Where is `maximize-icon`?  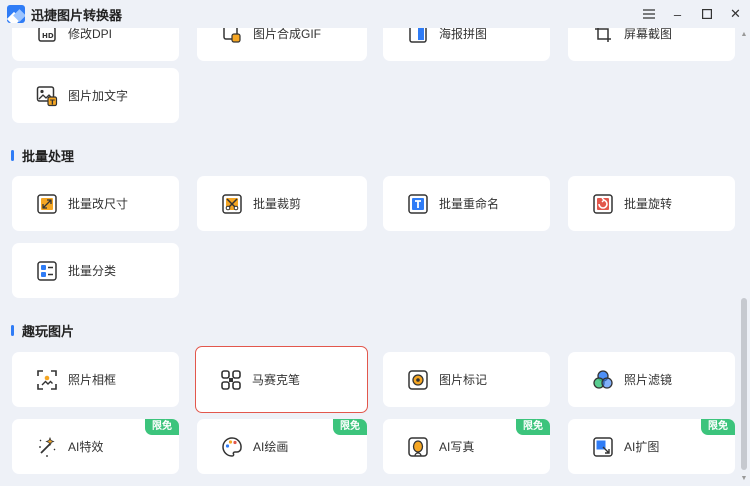 maximize-icon is located at coordinates (706, 14).